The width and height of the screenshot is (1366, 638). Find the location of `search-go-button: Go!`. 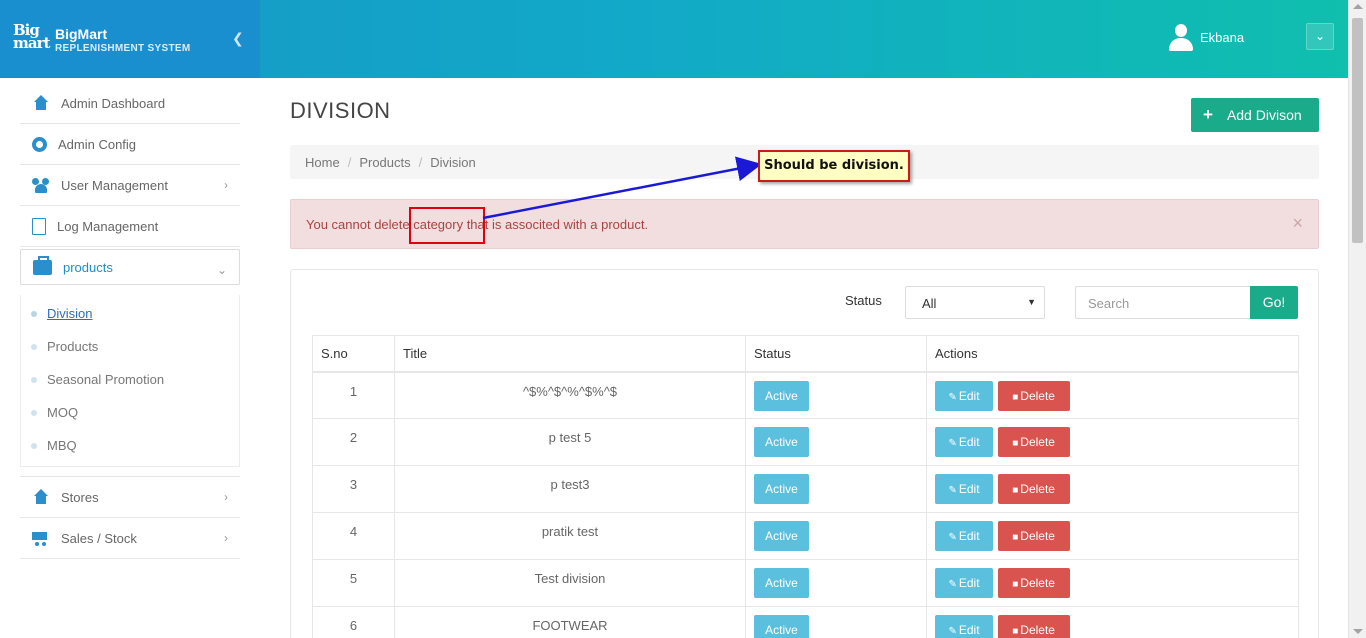

search-go-button: Go! is located at coordinates (1274, 302).